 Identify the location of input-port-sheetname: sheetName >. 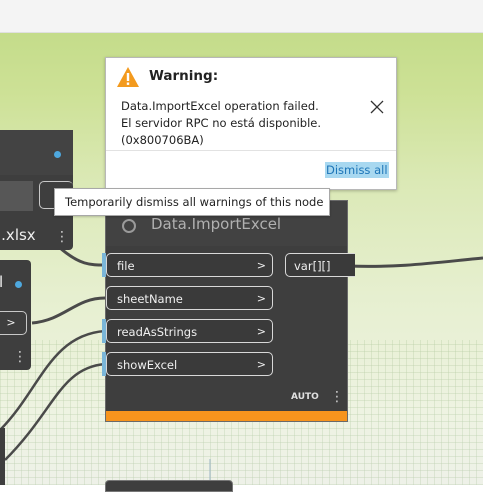
(189, 298).